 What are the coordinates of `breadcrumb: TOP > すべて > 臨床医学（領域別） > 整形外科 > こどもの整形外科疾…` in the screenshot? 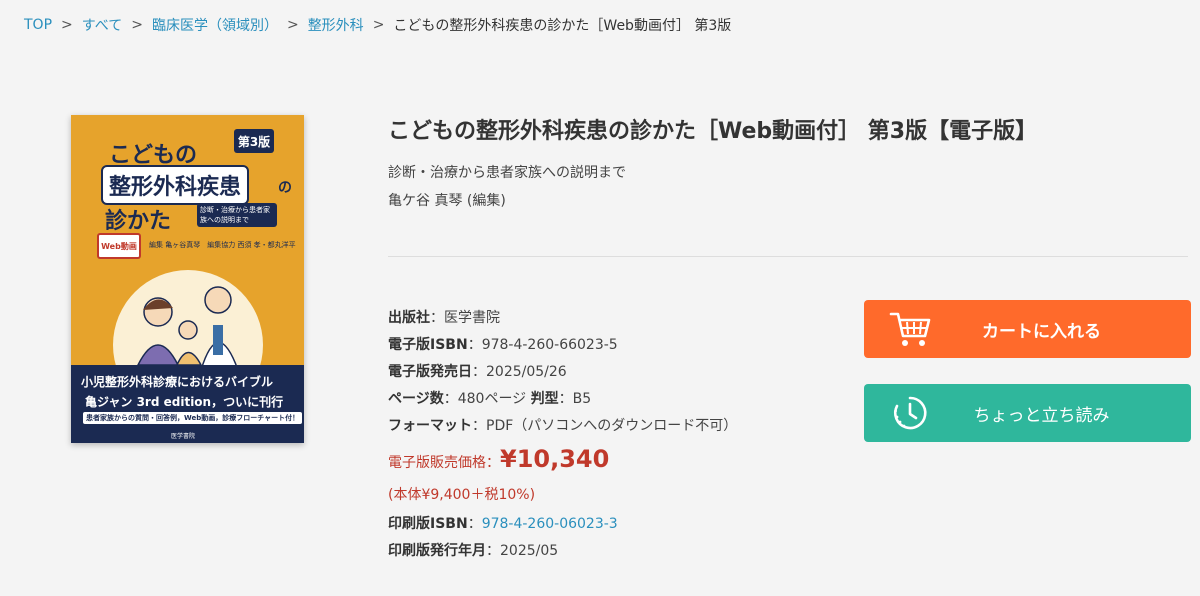 It's located at (377, 25).